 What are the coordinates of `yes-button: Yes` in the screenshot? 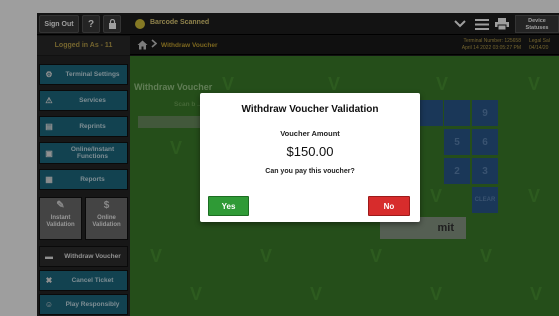 It's located at (228, 206).